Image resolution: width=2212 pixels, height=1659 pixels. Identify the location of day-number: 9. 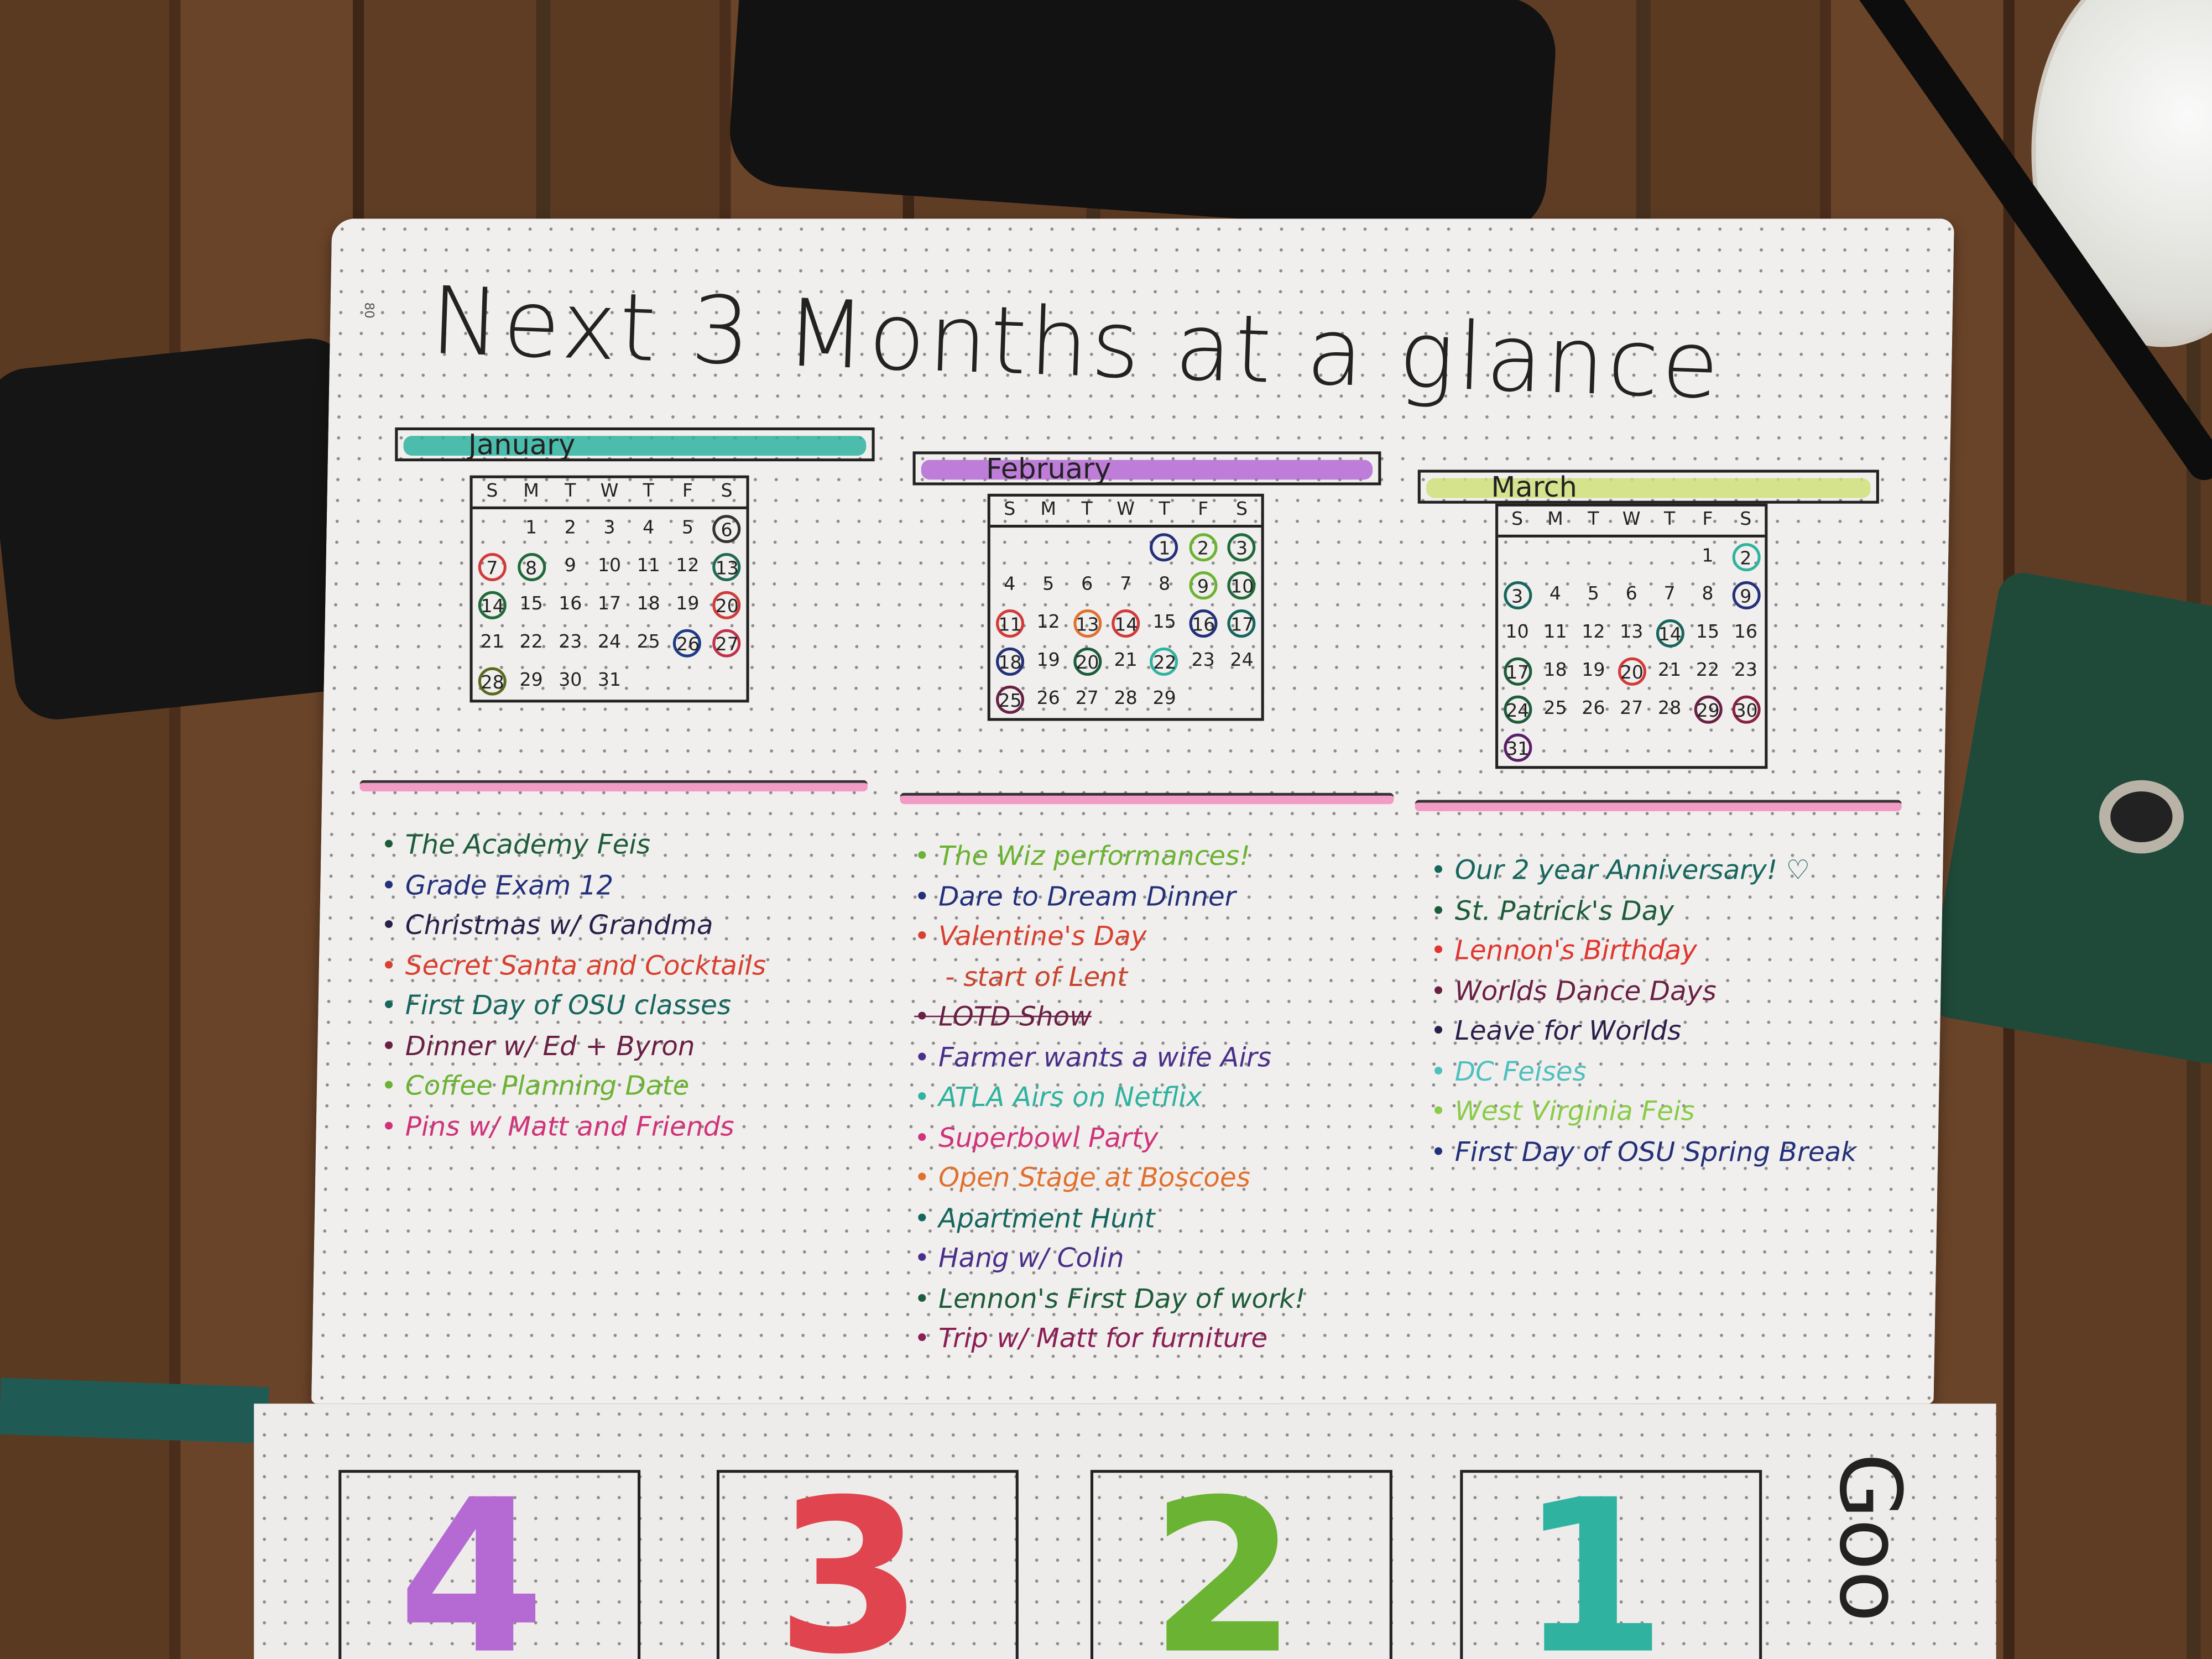
(570, 566).